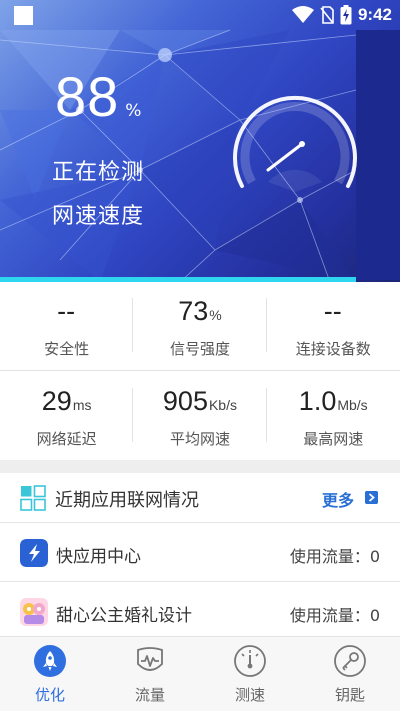 This screenshot has height=711, width=400. Describe the element at coordinates (124, 616) in the screenshot. I see `app-name: 甜心公主婚礼设计` at that location.